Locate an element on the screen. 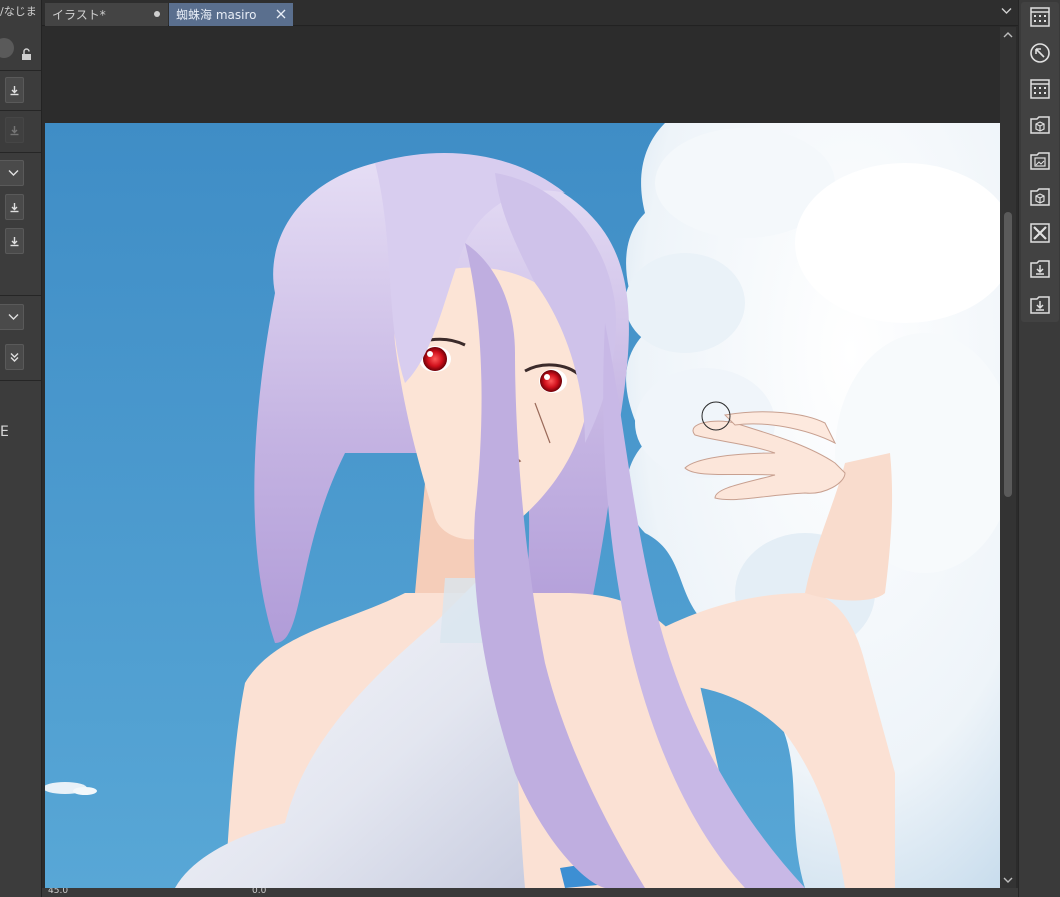 The image size is (1060, 897). brush-dropdown is located at coordinates (12, 173).